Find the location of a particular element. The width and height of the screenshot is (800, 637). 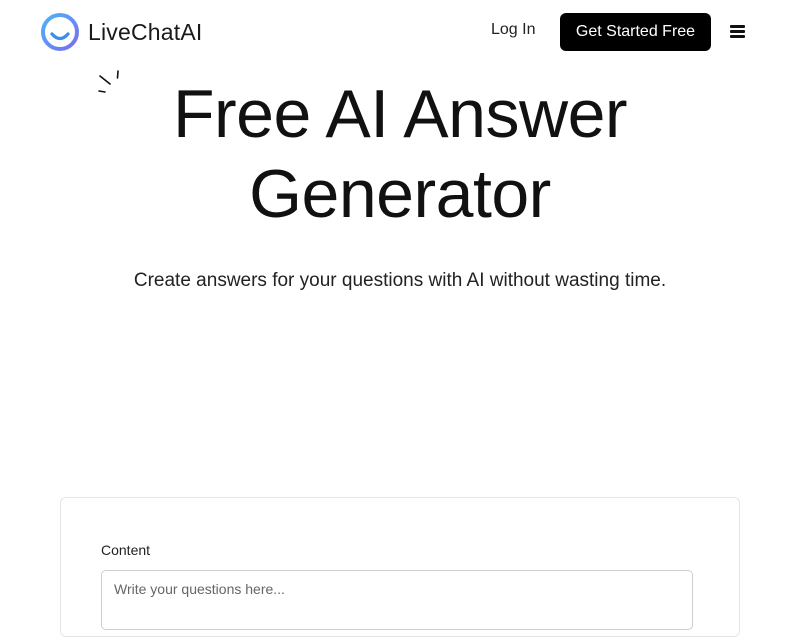

content-input is located at coordinates (397, 600).